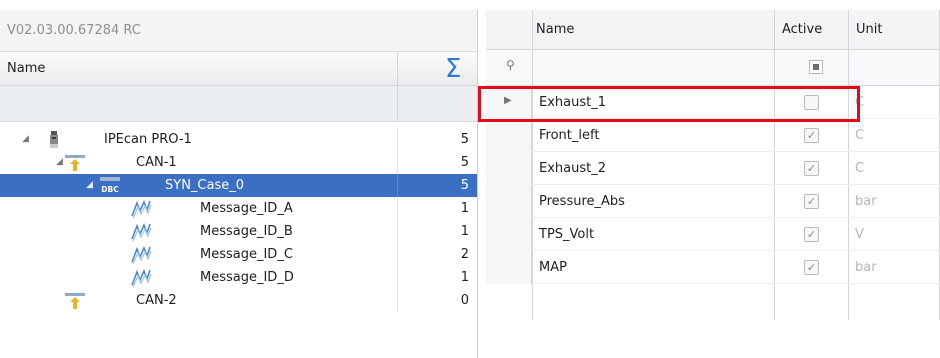 The height and width of the screenshot is (358, 940). What do you see at coordinates (549, 267) in the screenshot?
I see `signal-name-cell: MAP` at bounding box center [549, 267].